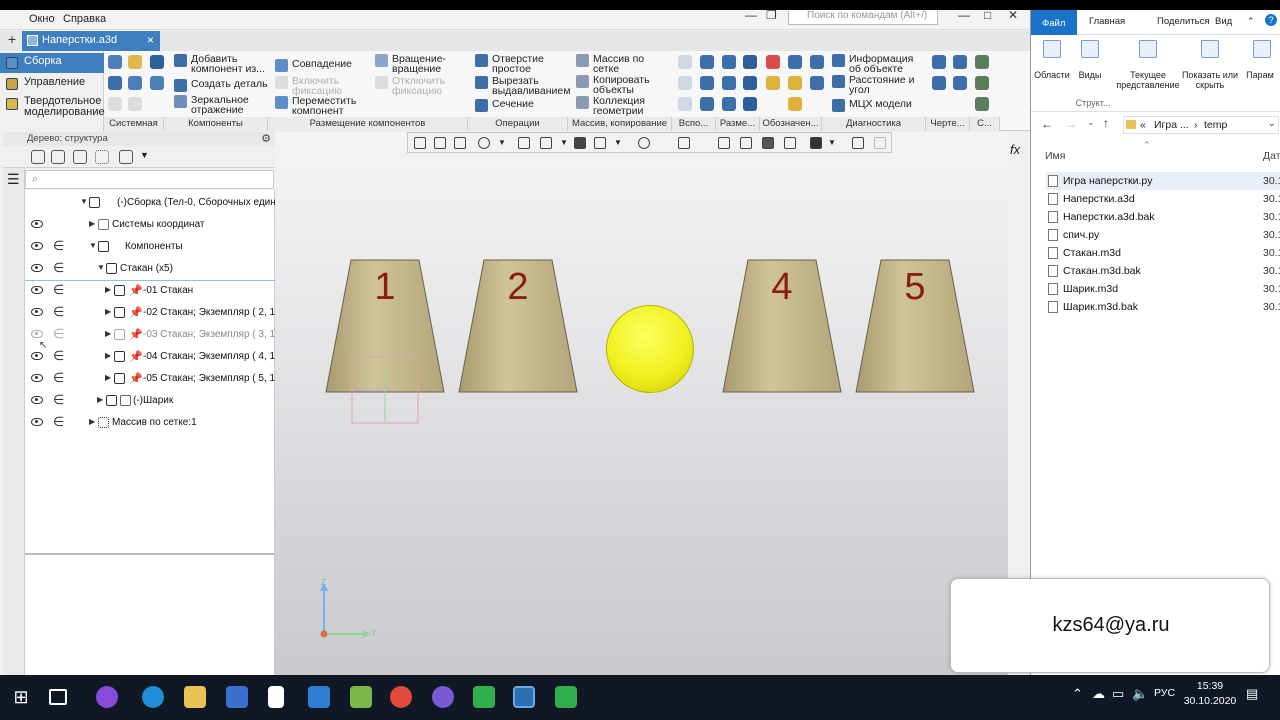  Describe the element at coordinates (150, 292) in the screenshot. I see `tree-row-cup-1: ∈ ▶ 📌 -01 Стакан` at that location.